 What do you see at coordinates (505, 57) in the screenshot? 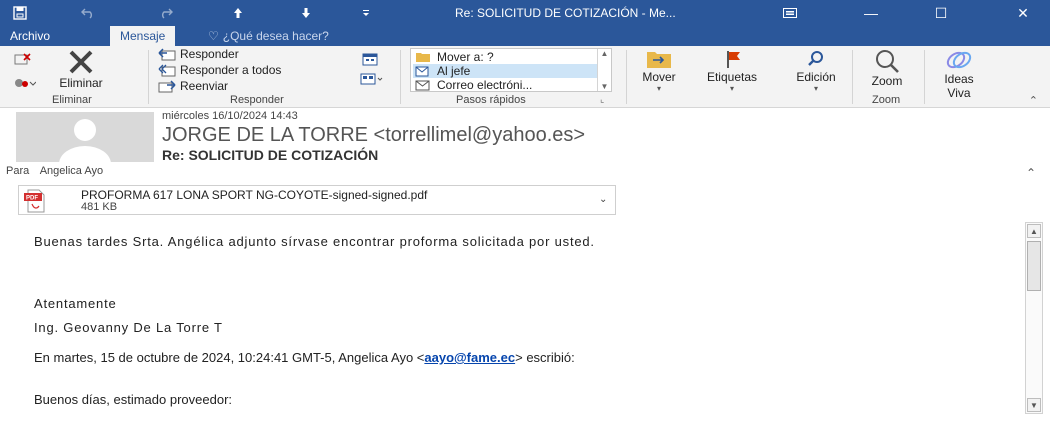
I see `quick-step-move: Mover a: ?` at bounding box center [505, 57].